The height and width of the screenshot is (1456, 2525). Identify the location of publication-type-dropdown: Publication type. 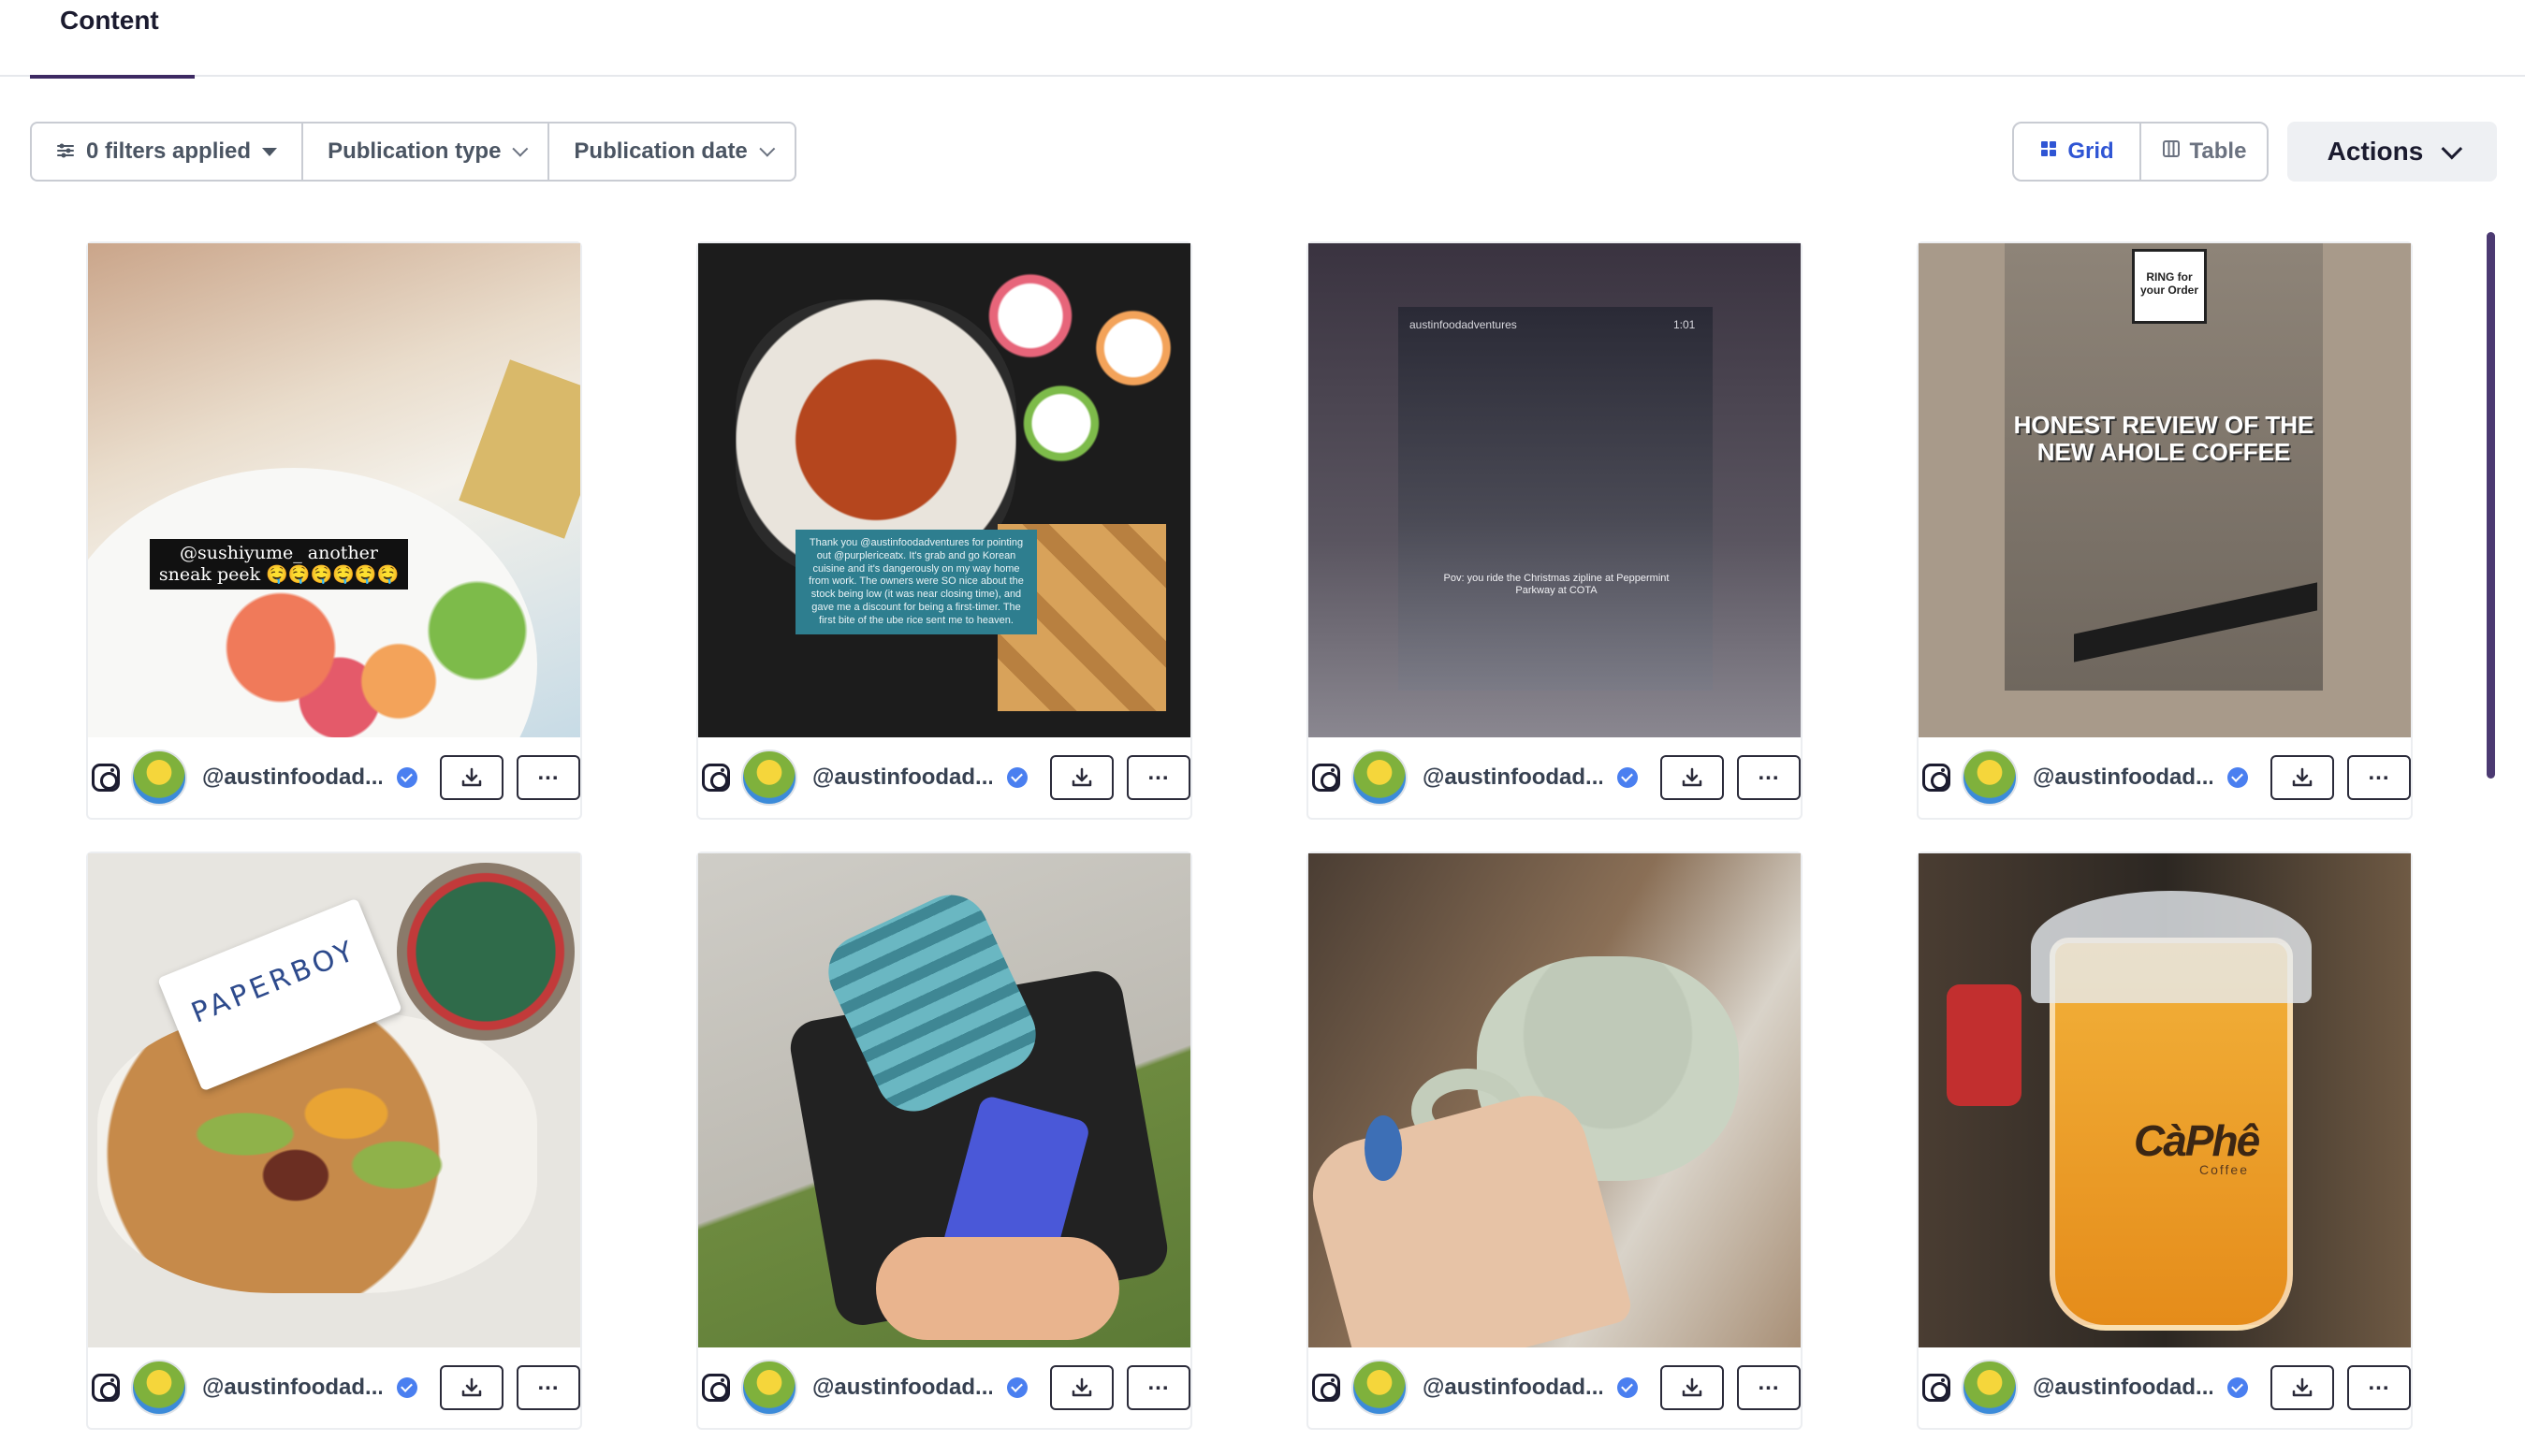
(426, 152).